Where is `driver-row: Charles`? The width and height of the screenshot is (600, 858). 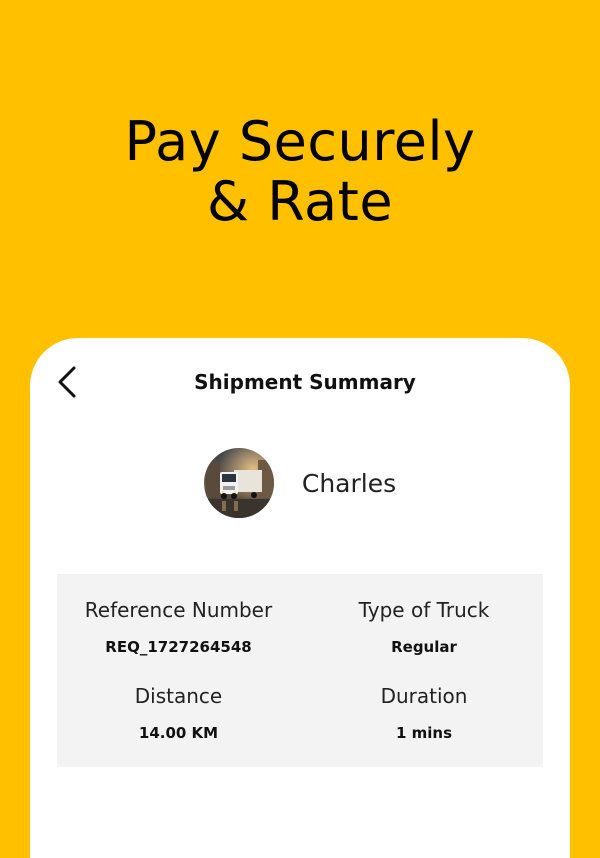
driver-row: Charles is located at coordinates (300, 483).